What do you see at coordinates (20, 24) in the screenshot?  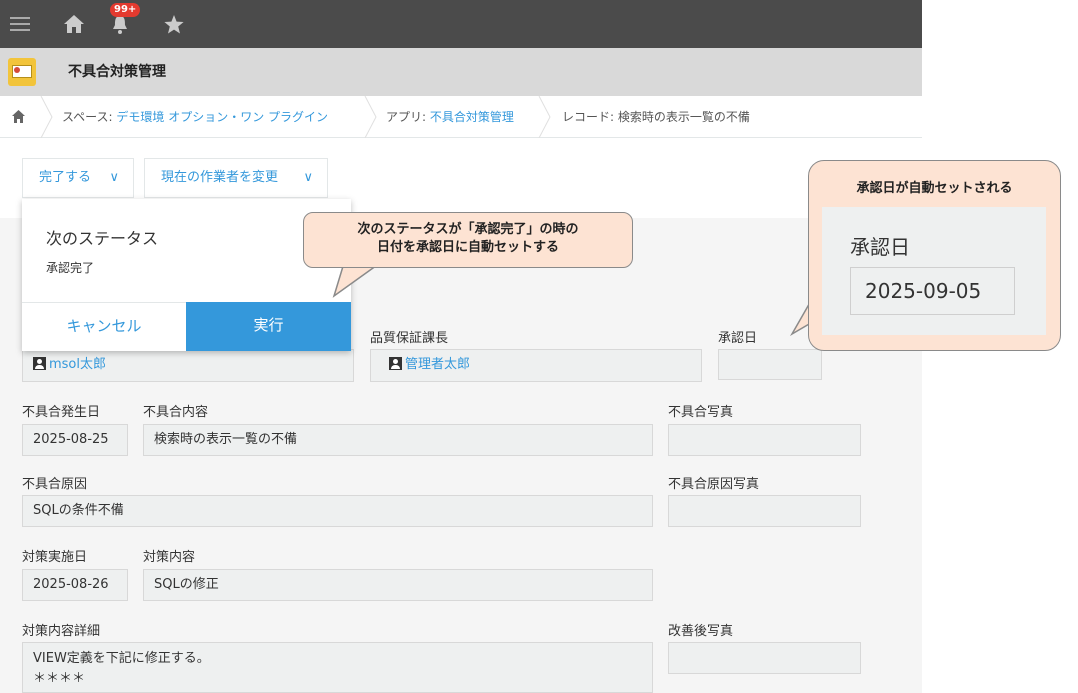 I see `menu-icon` at bounding box center [20, 24].